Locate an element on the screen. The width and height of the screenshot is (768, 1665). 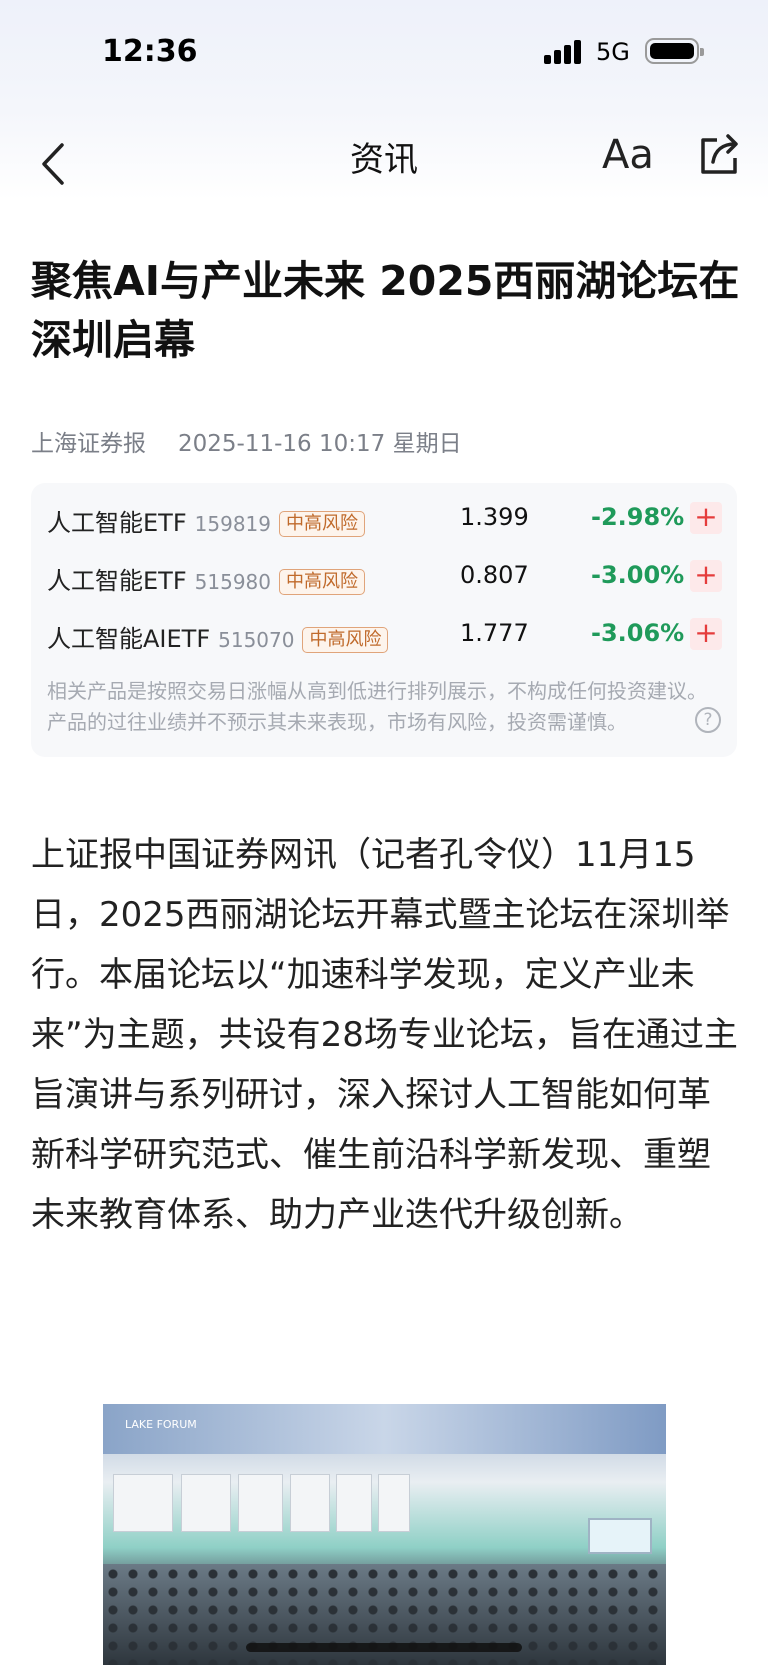
share-button is located at coordinates (720, 155).